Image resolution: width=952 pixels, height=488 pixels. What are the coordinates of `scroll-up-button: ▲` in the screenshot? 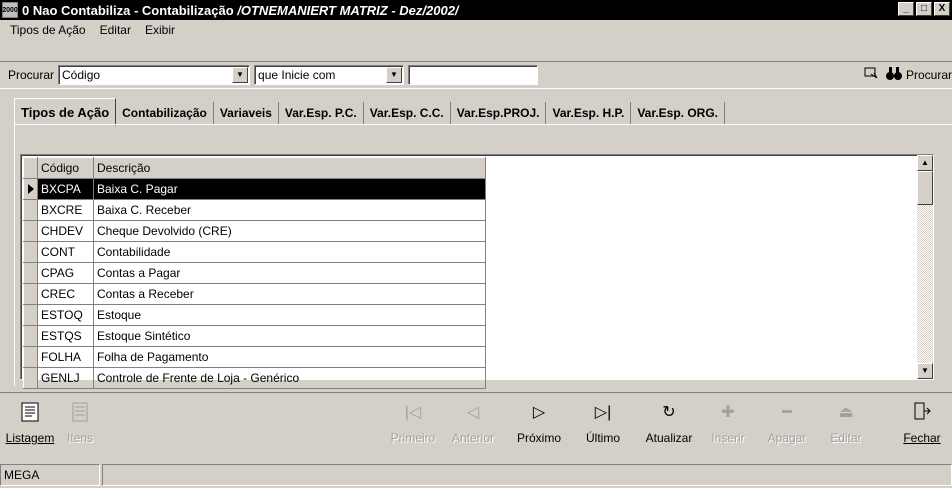 It's located at (925, 163).